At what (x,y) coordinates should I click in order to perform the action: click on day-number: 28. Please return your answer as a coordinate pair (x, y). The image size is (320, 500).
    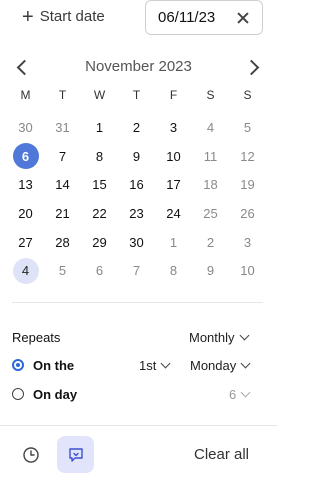
    Looking at the image, I should click on (62, 242).